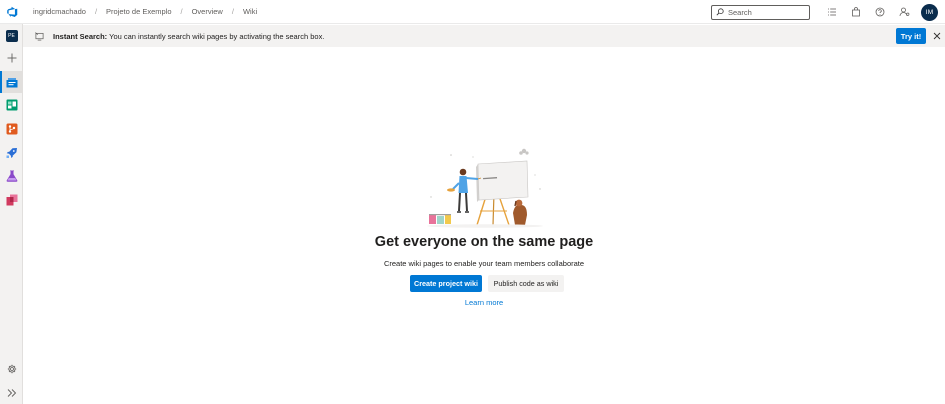  I want to click on project-selector: PE, so click(11, 36).